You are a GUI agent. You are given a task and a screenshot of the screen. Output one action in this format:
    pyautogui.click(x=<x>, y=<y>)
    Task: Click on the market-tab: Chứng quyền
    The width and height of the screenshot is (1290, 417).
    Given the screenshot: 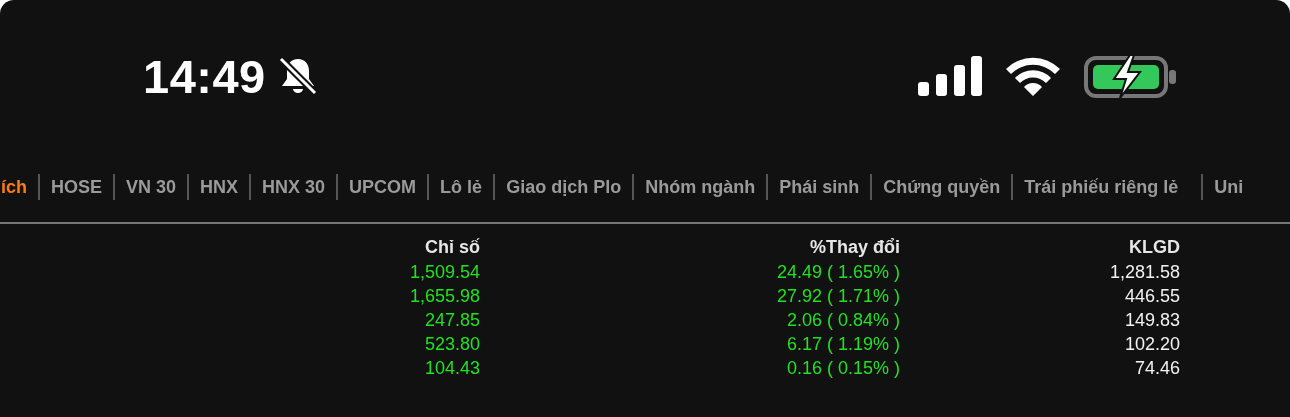 What is the action you would take?
    pyautogui.click(x=942, y=187)
    